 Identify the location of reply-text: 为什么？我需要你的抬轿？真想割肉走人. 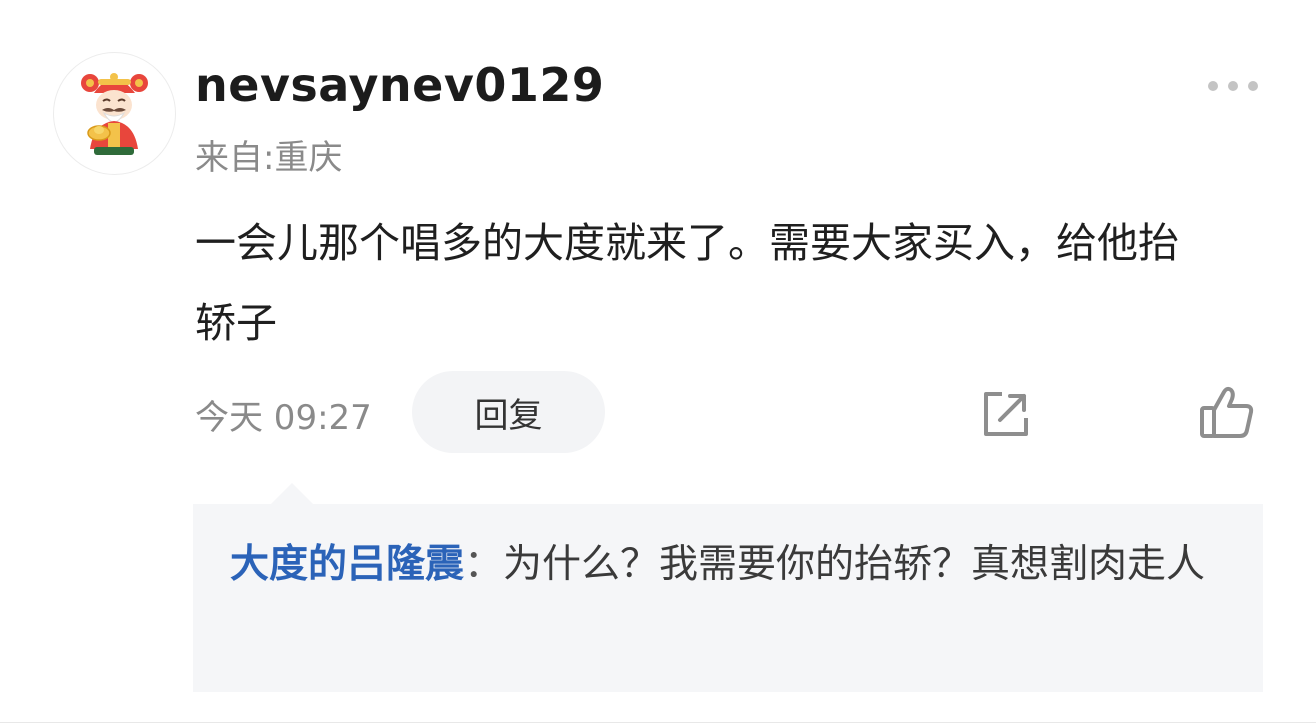
(854, 564).